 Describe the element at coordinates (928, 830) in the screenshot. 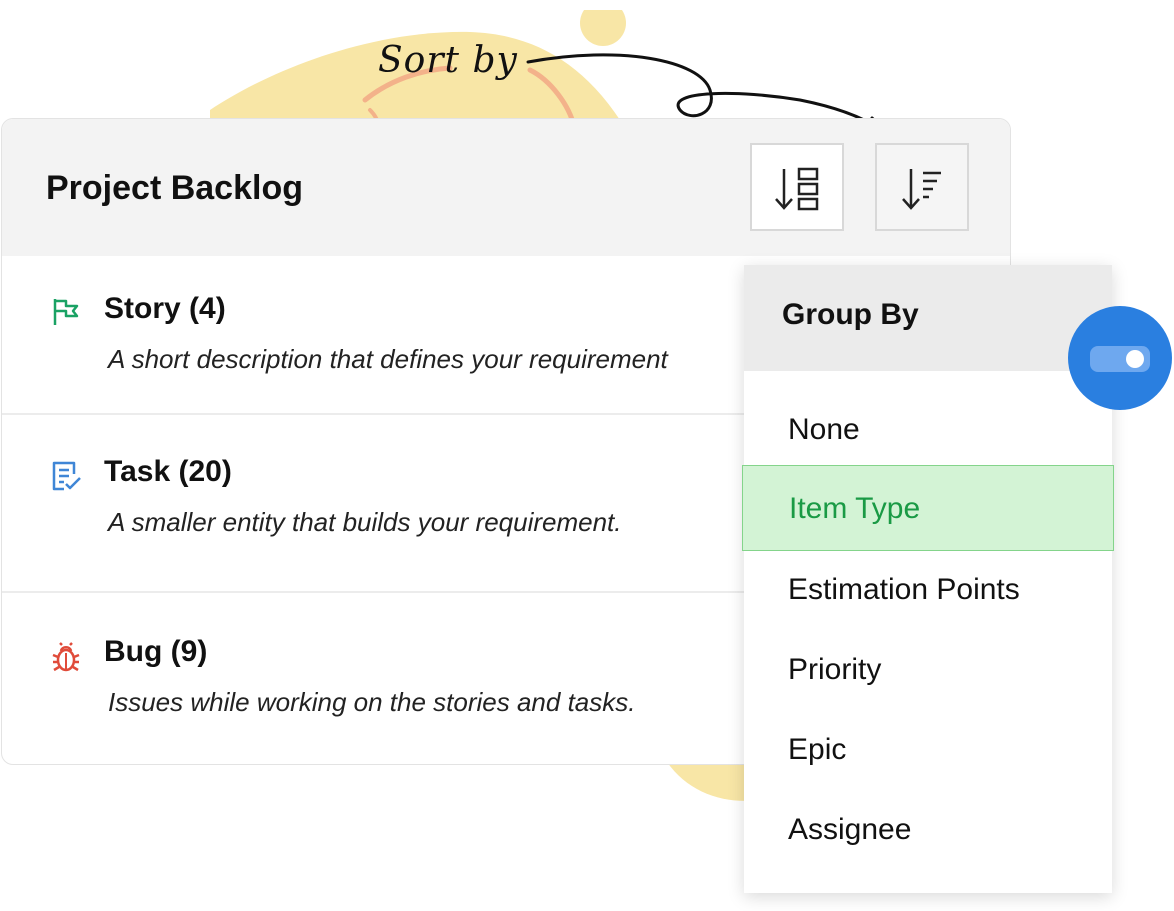

I see `option-assignee: Assignee` at that location.